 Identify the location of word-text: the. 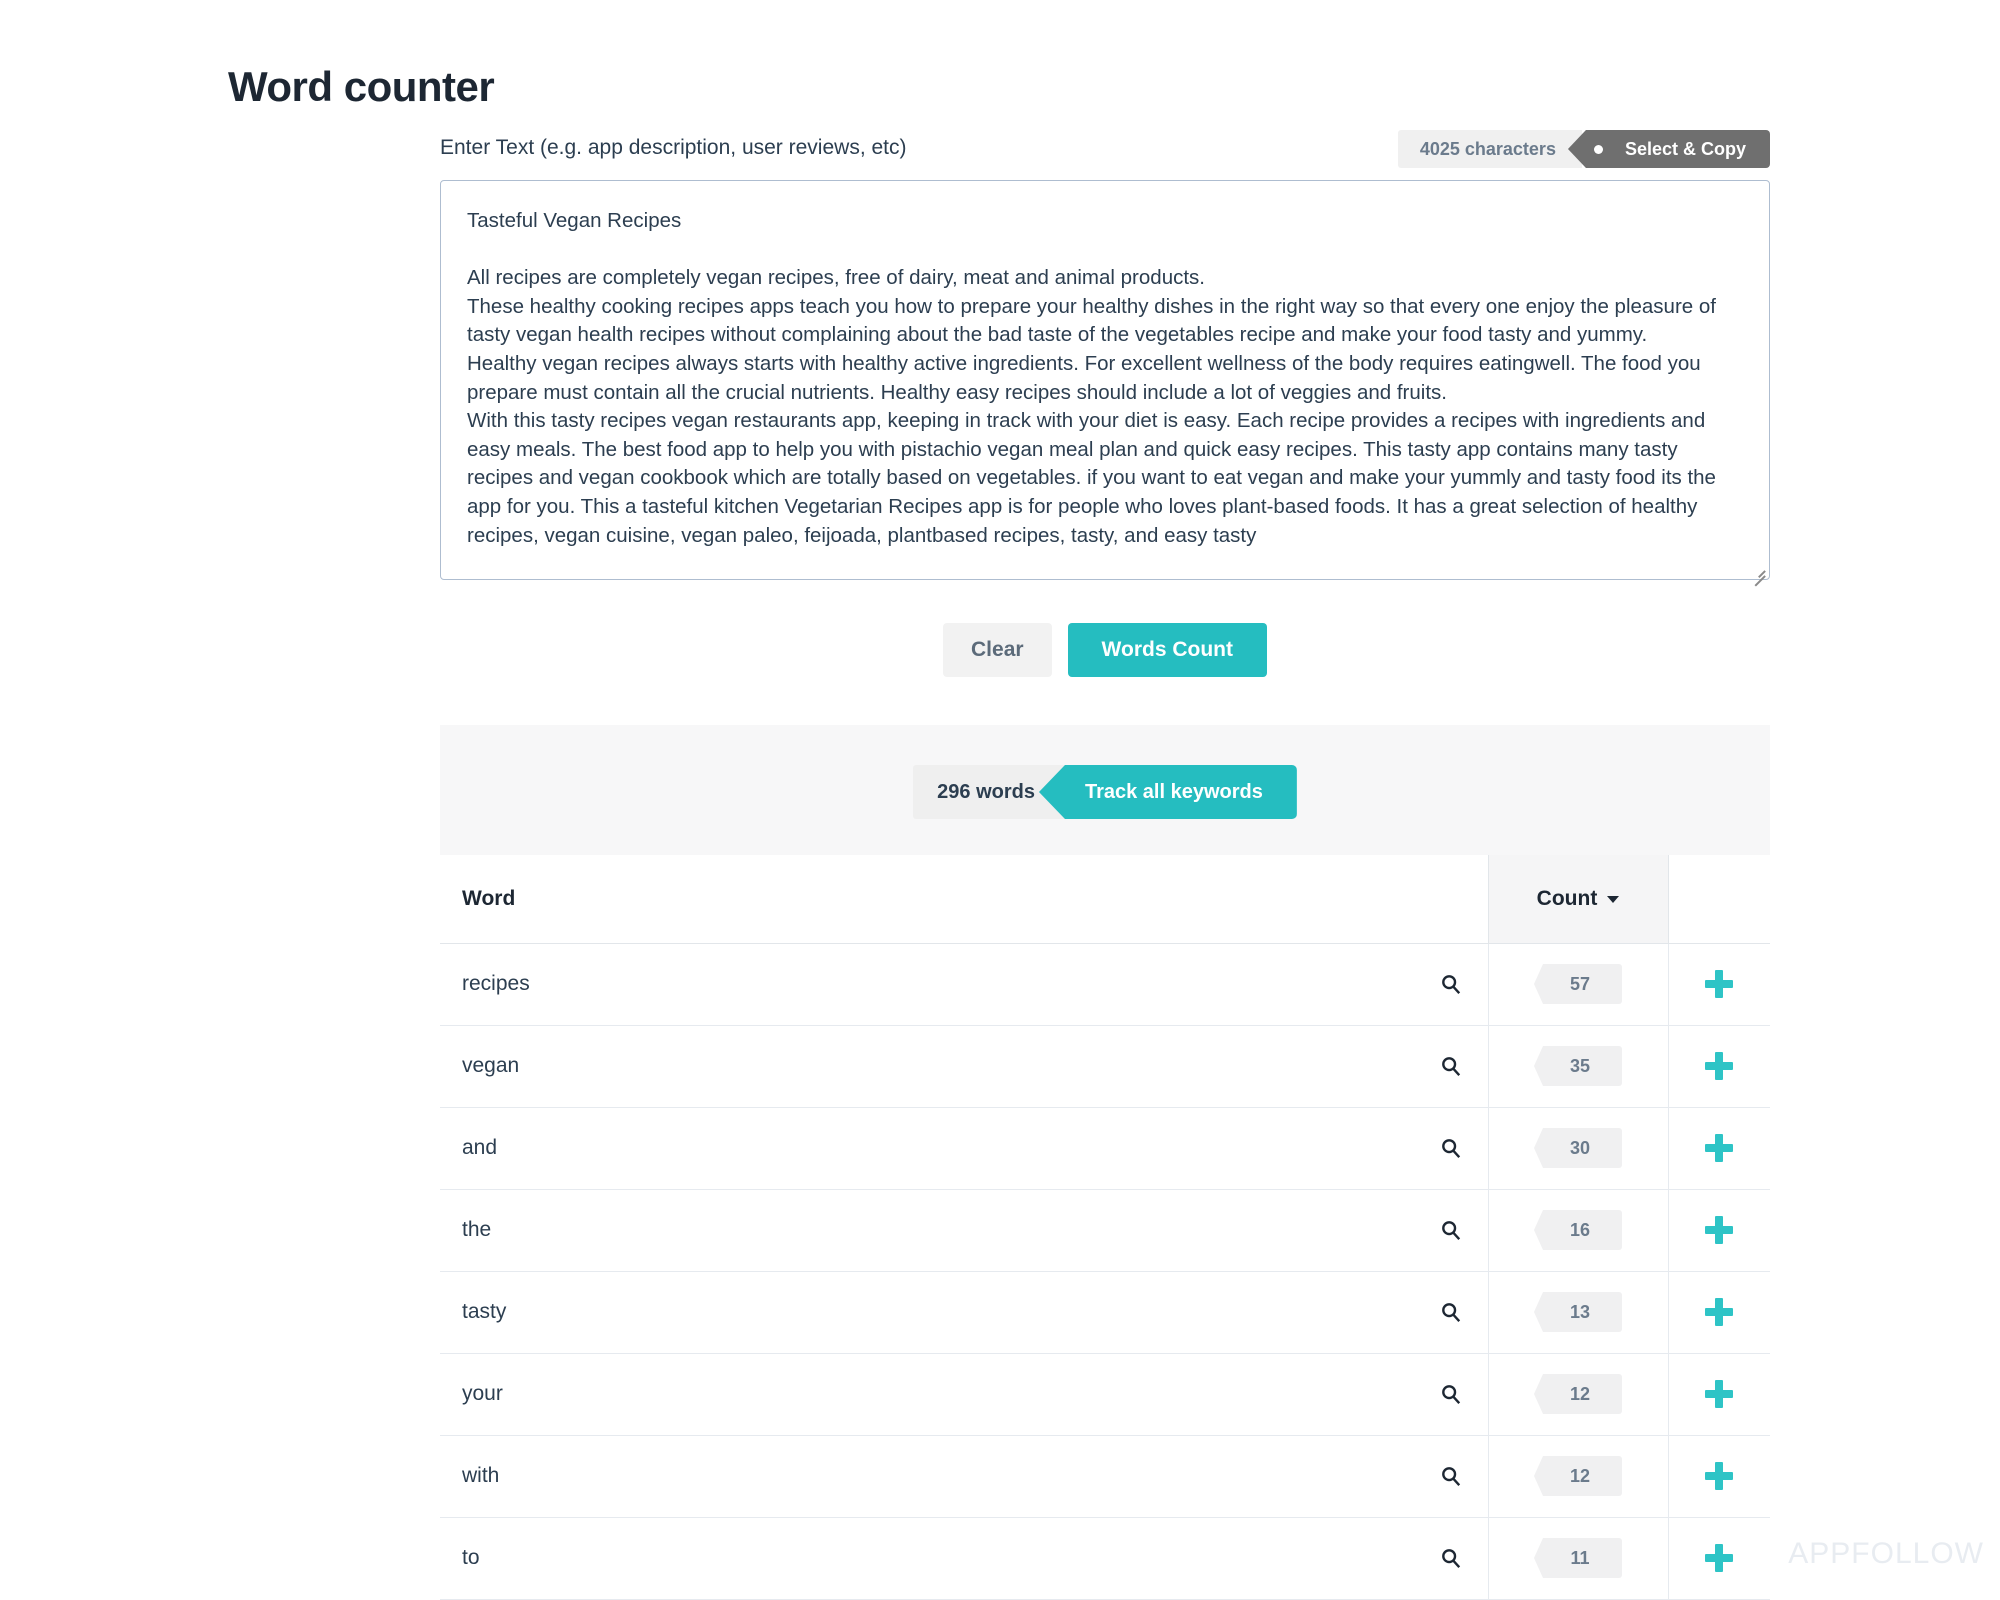
(477, 1229).